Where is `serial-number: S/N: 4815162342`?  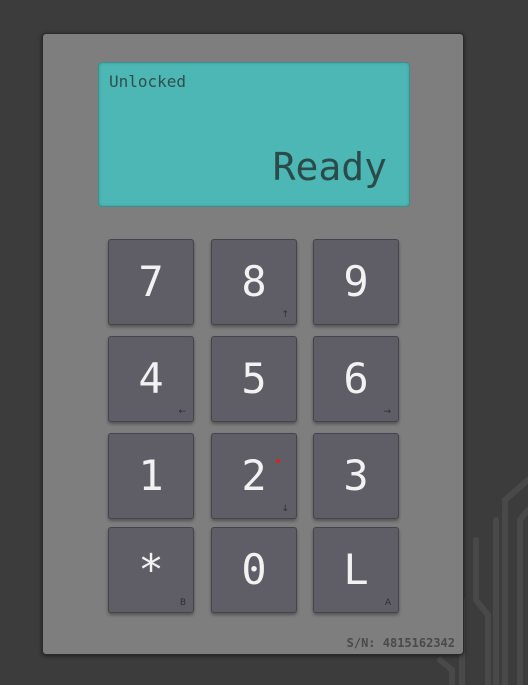 serial-number: S/N: 4815162342 is located at coordinates (400, 643).